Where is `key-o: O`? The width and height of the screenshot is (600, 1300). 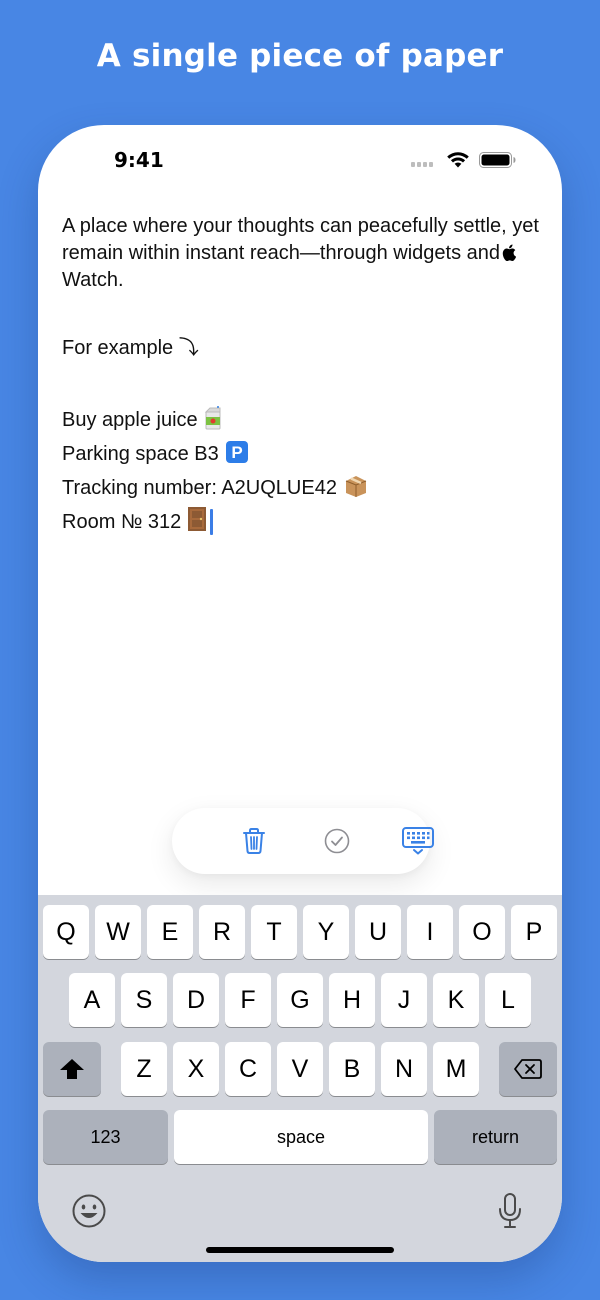 key-o: O is located at coordinates (482, 932).